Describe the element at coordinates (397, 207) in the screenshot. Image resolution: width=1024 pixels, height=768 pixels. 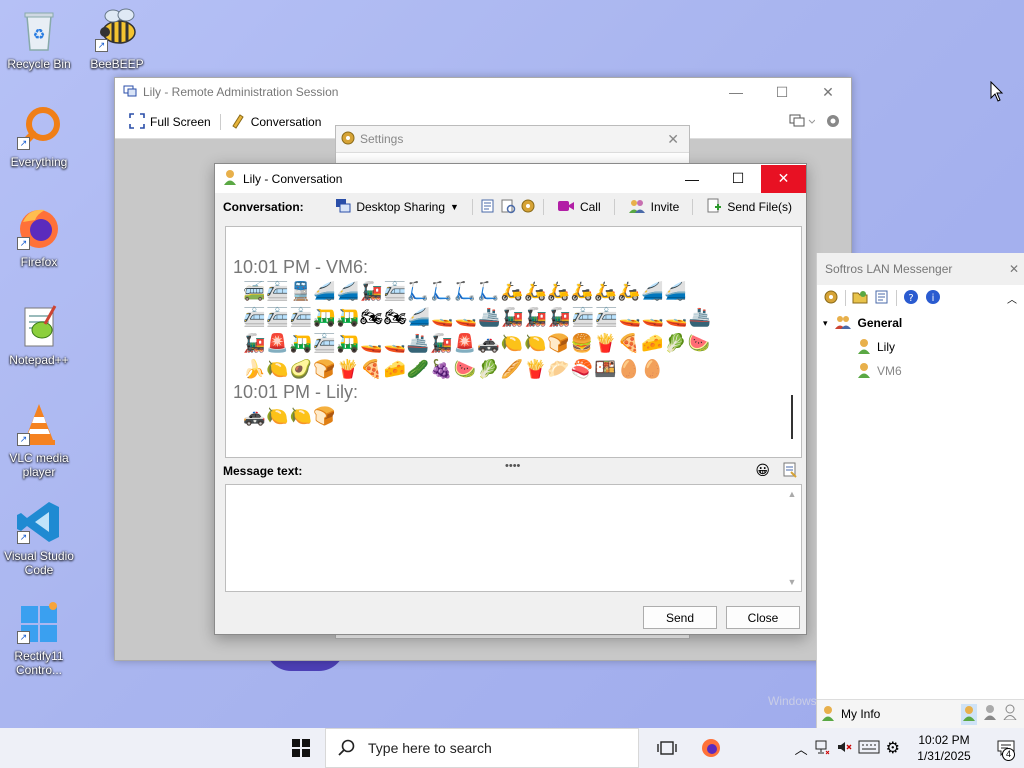
I see `desktop-sharing-button: Desktop Sharing ▼` at that location.